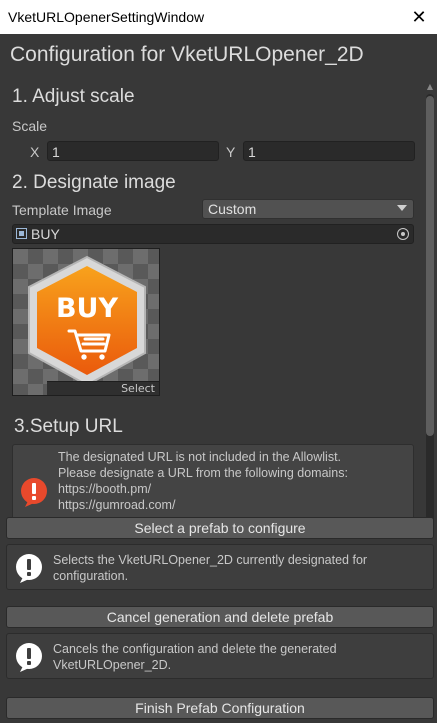 Image resolution: width=437 pixels, height=723 pixels. I want to click on chevron-down-icon, so click(402, 208).